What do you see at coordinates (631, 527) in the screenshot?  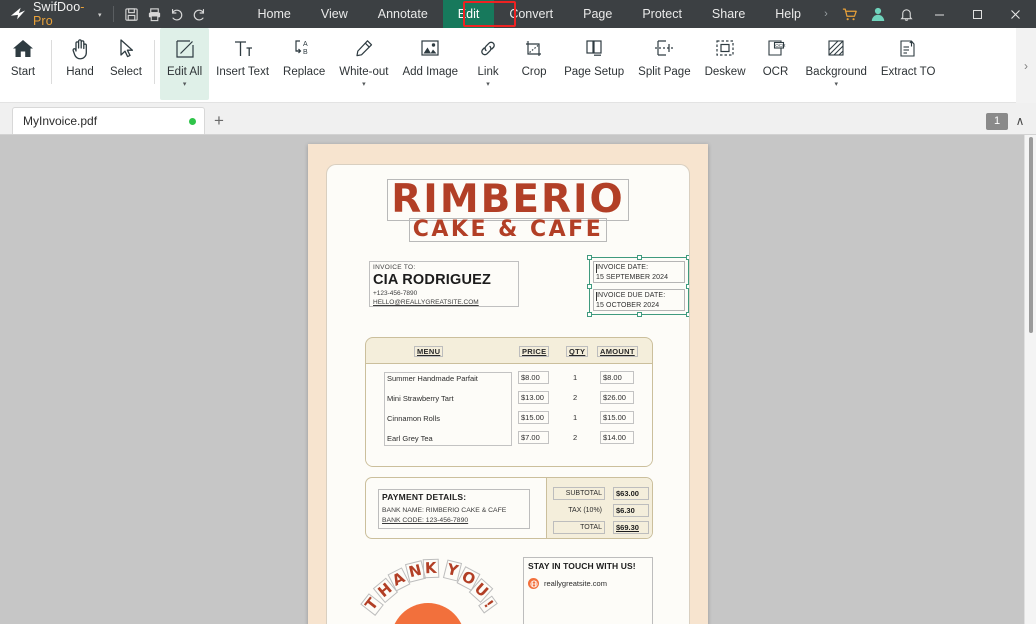 I see `total-value: $69.30` at bounding box center [631, 527].